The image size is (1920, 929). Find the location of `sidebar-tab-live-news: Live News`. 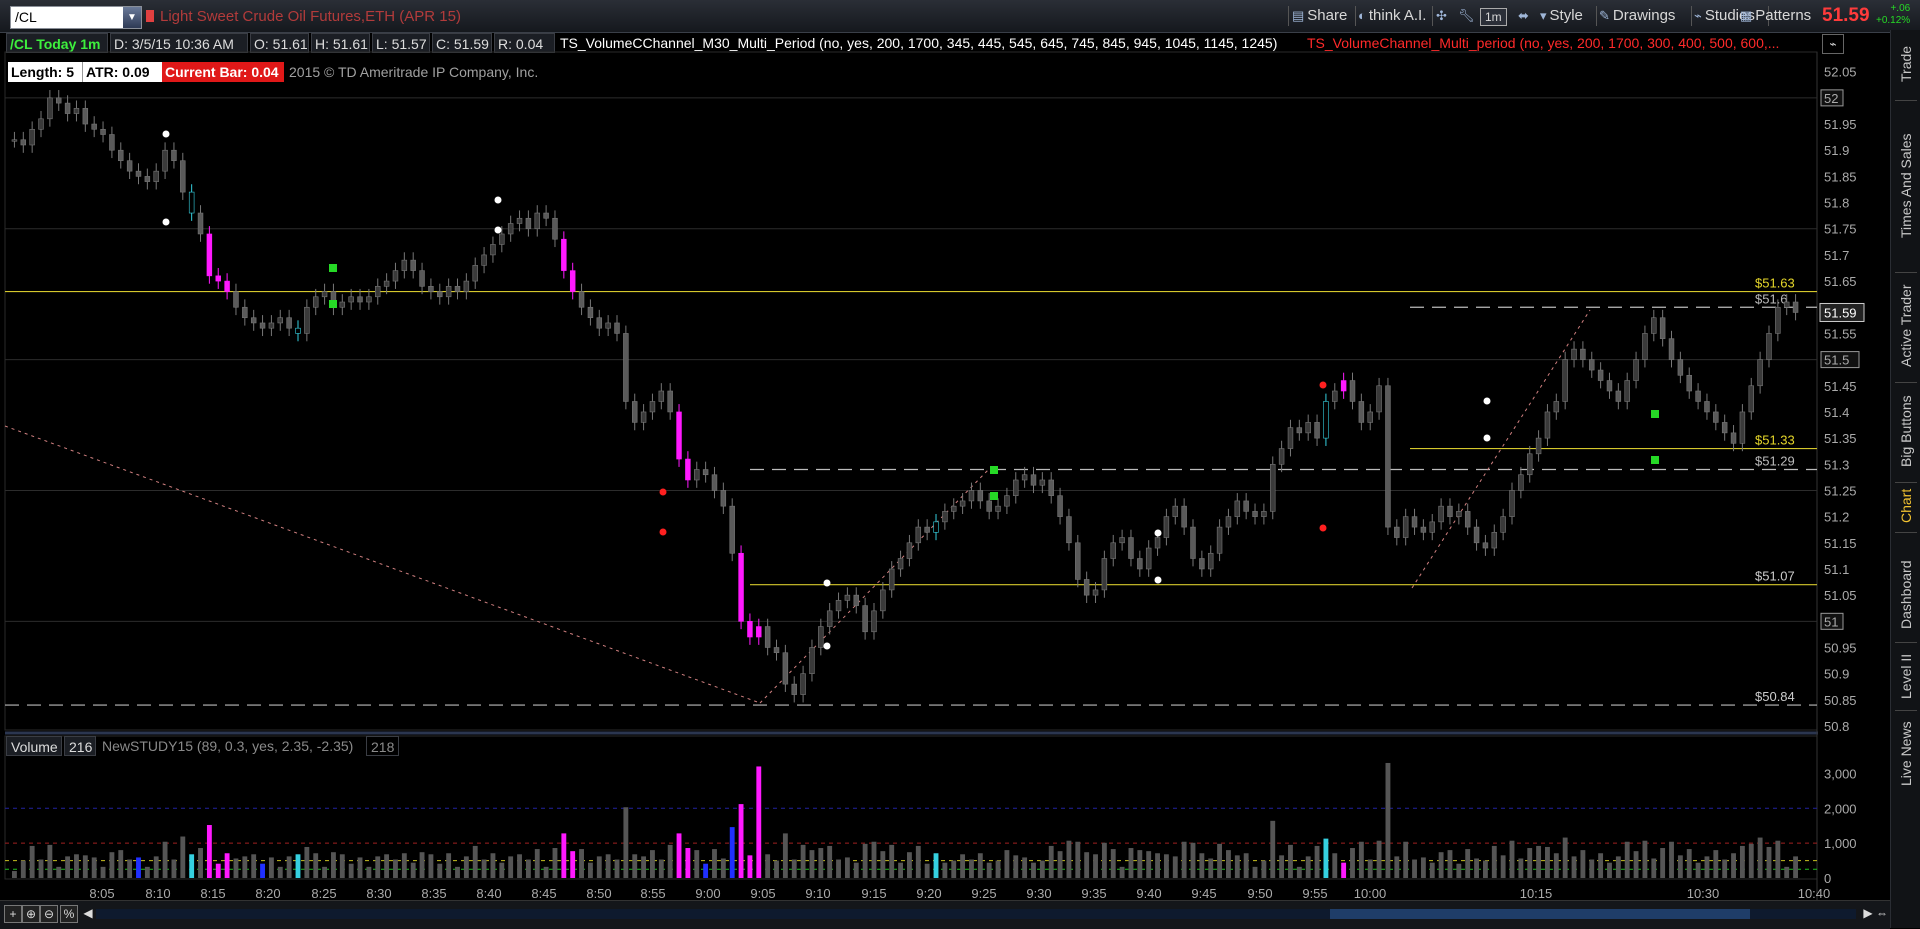

sidebar-tab-live-news: Live News is located at coordinates (1905, 754).